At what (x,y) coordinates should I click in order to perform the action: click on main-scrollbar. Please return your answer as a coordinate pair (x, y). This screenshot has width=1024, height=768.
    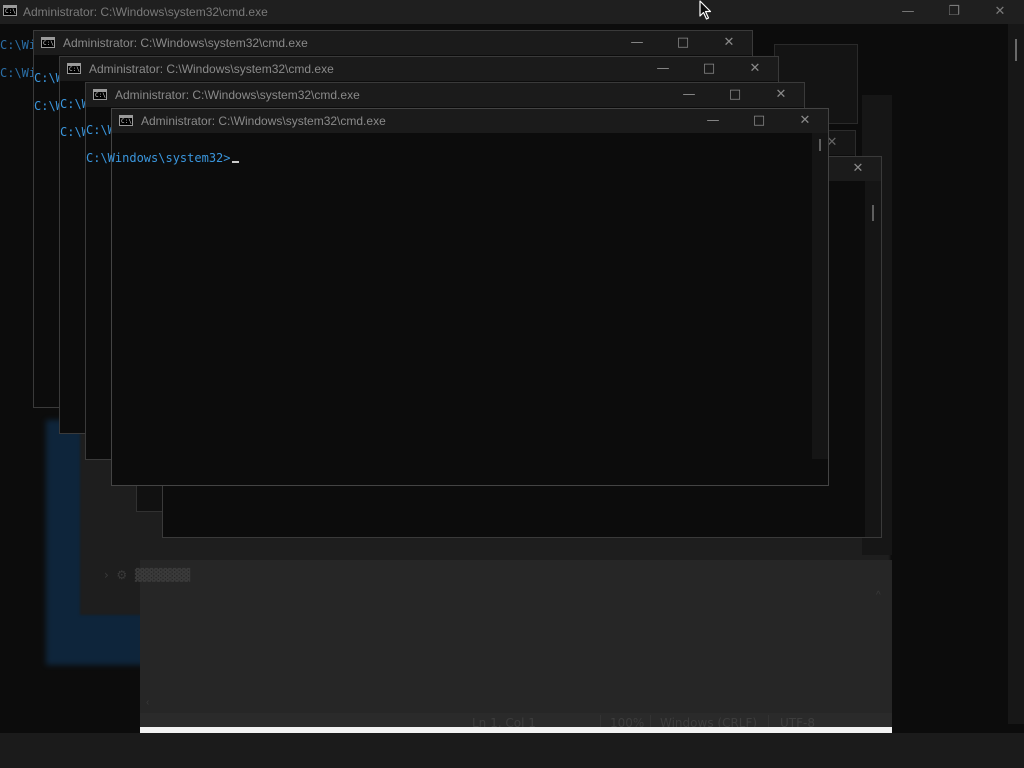
    Looking at the image, I should click on (1016, 374).